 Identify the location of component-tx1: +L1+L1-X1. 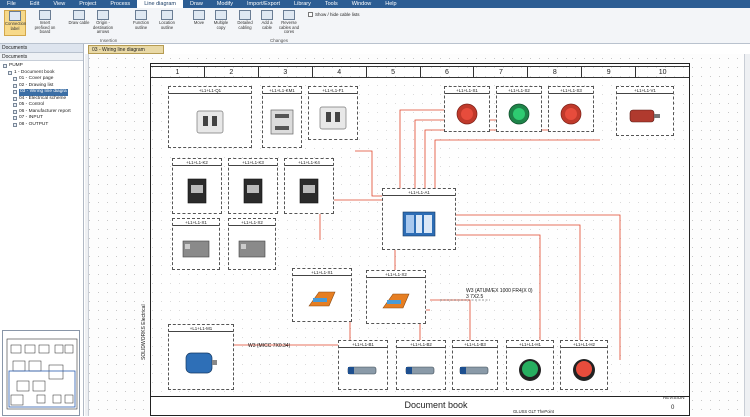
(322, 295).